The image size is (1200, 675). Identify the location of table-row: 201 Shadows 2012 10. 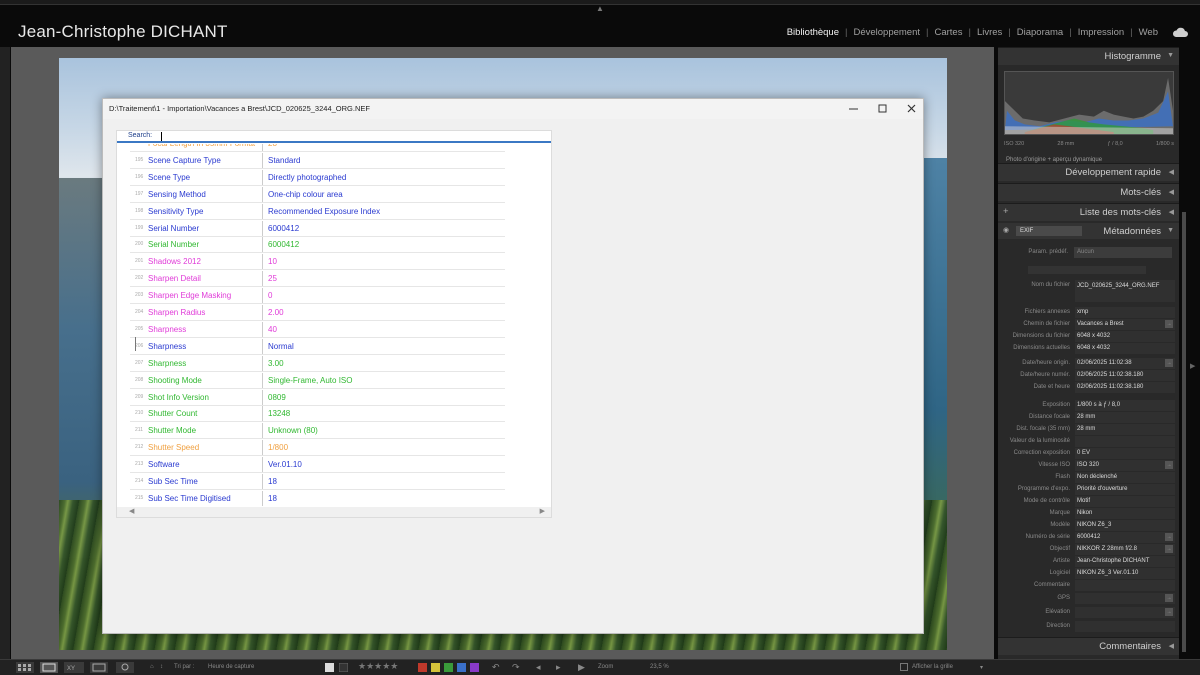
(317, 262).